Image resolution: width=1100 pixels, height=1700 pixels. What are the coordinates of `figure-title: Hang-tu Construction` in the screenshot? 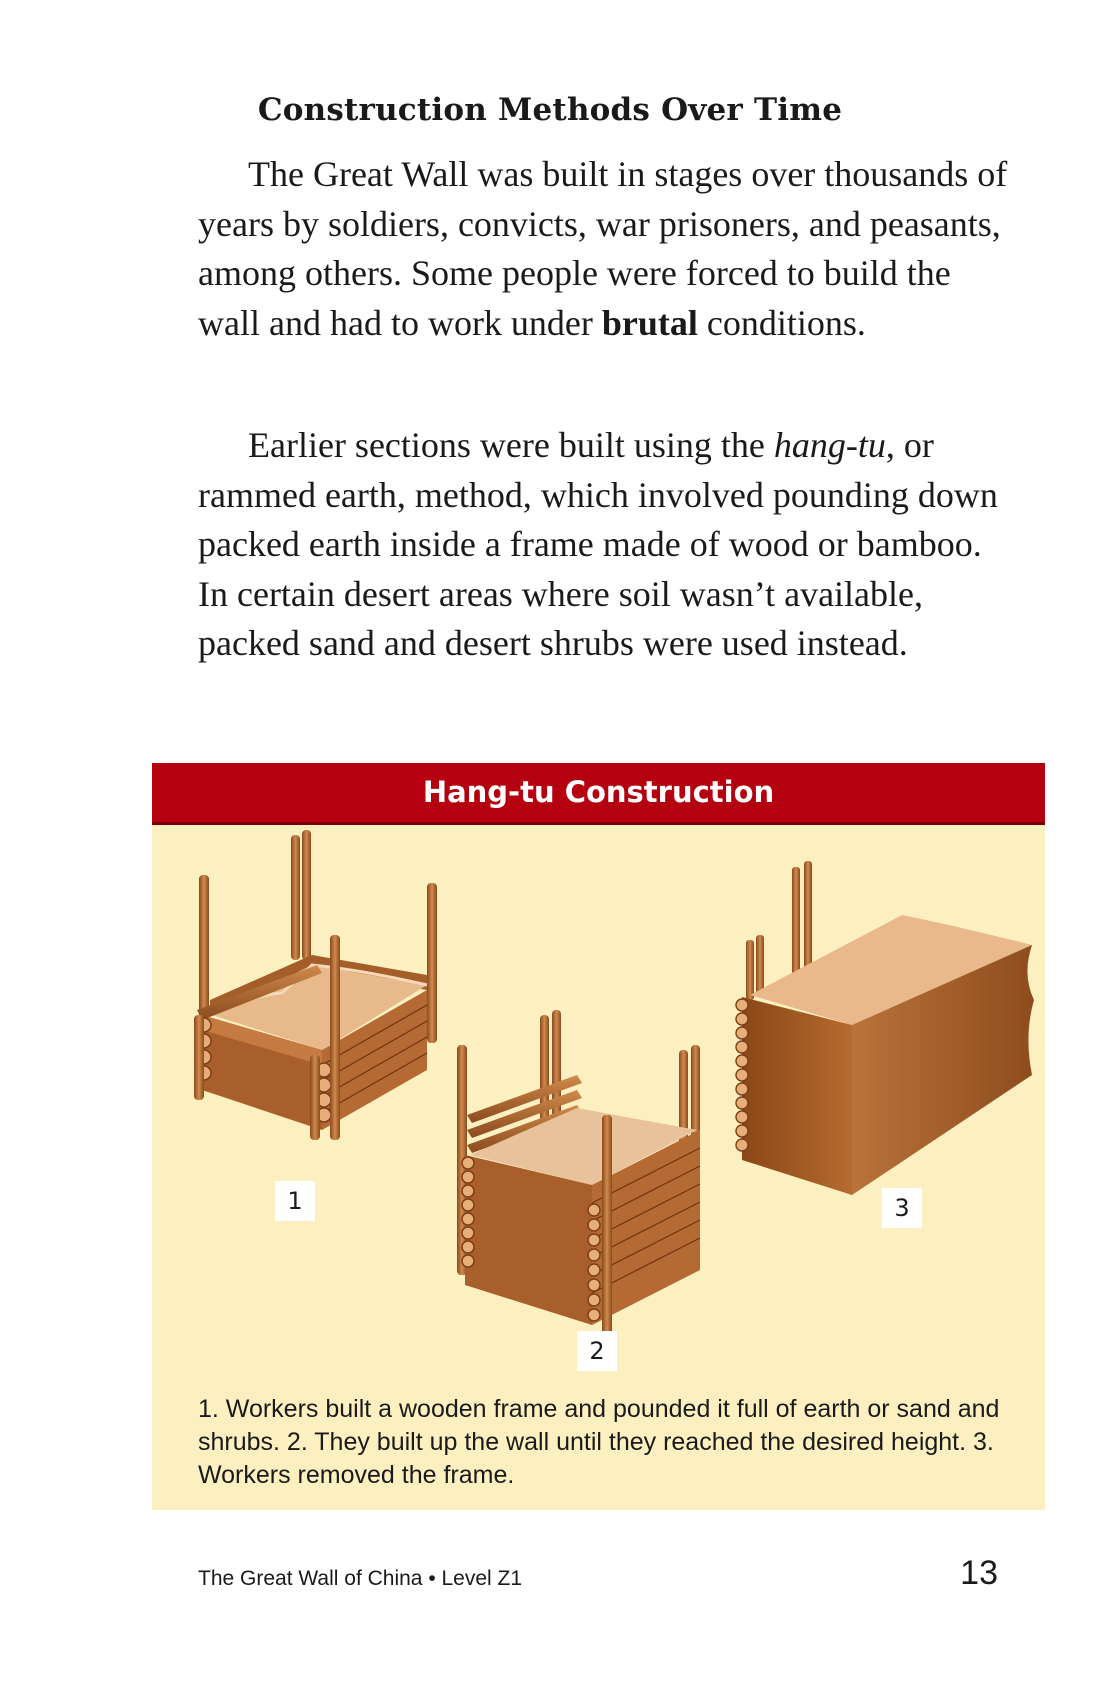 It's located at (598, 794).